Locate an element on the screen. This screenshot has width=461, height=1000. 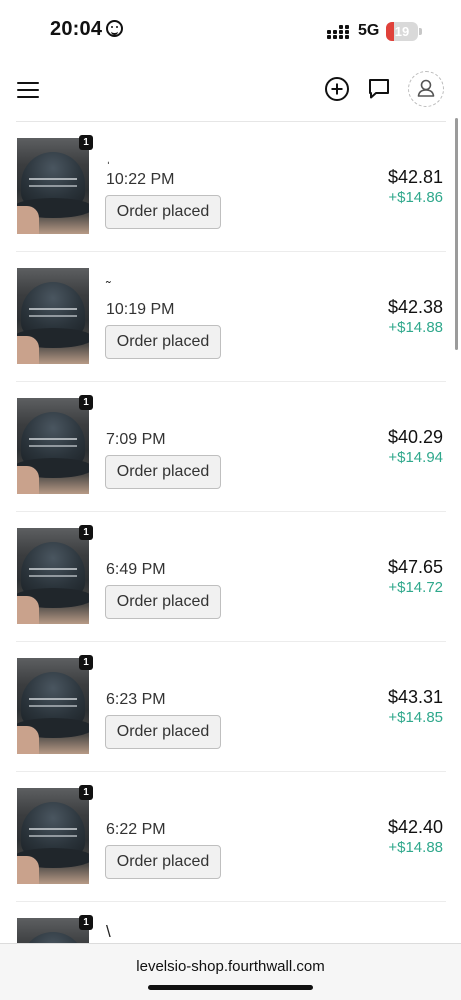
order-row: 1 \ is located at coordinates (230, 923).